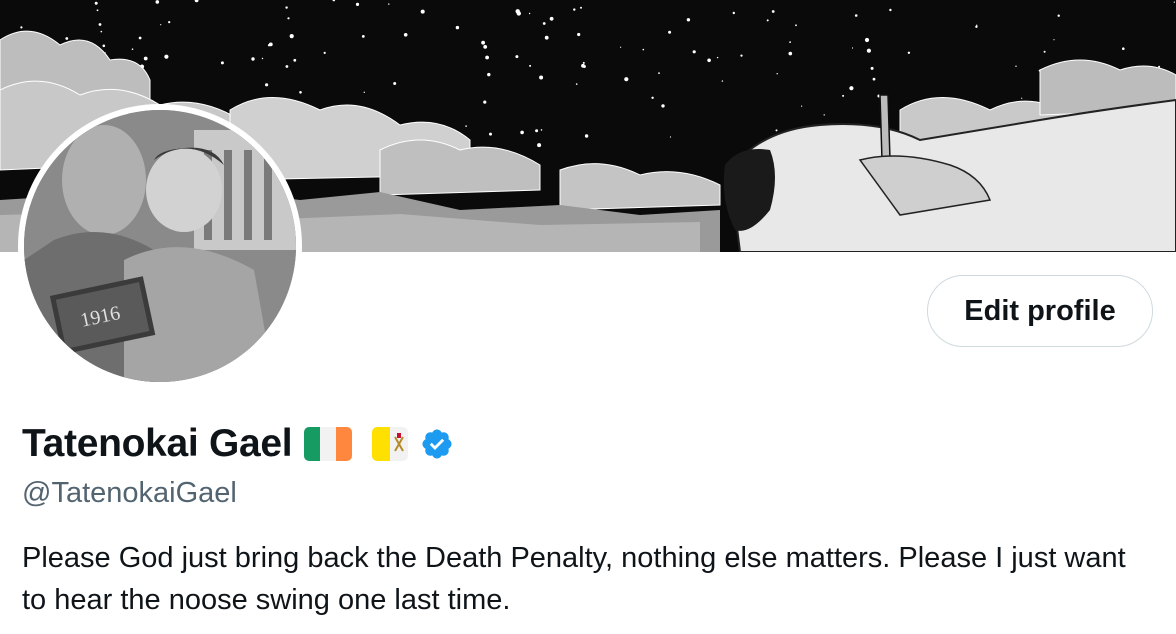 Image resolution: width=1176 pixels, height=634 pixels. I want to click on verified-badge-icon, so click(437, 444).